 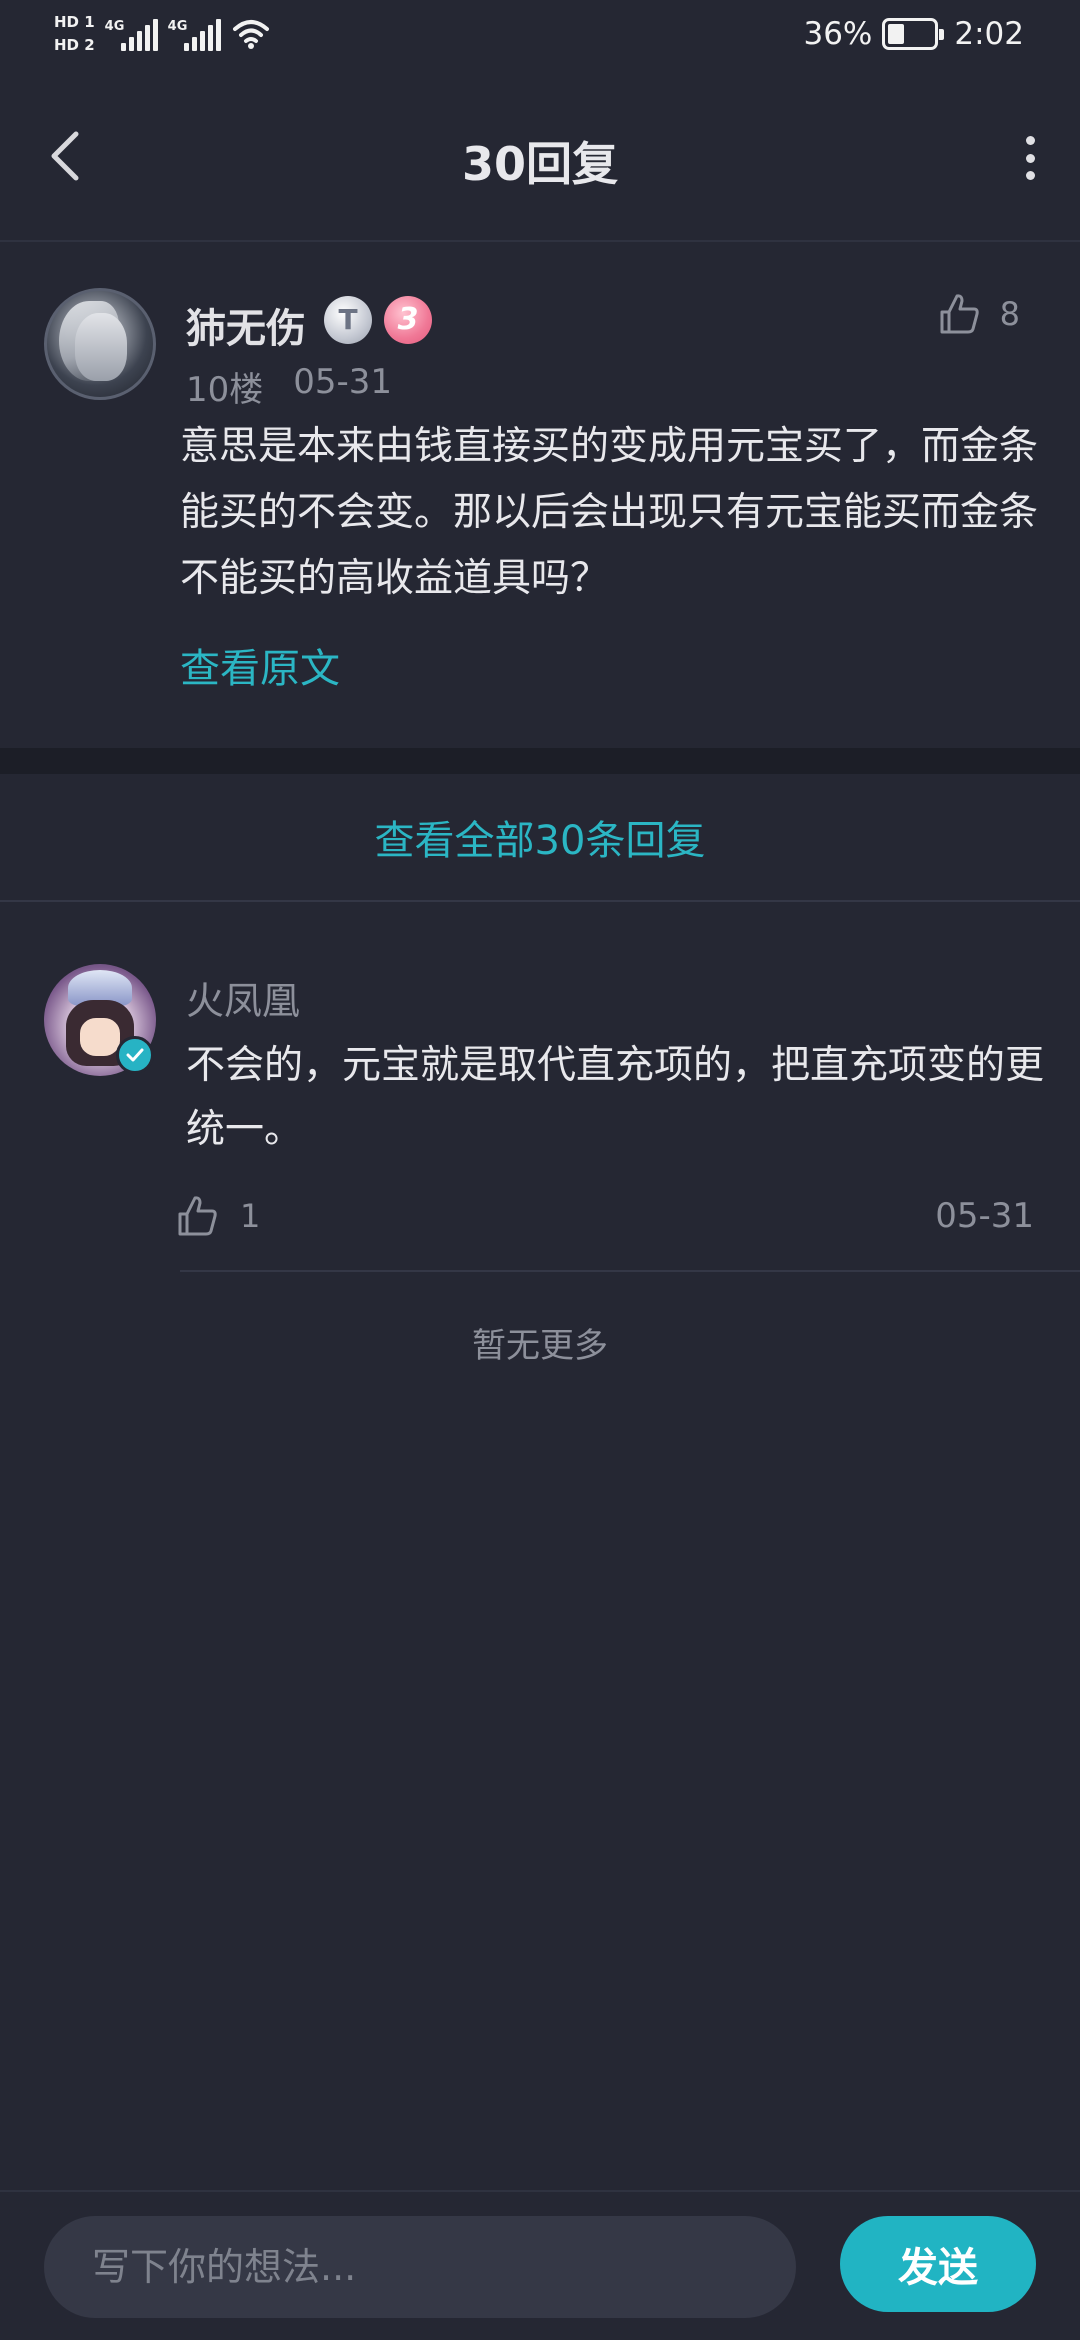 What do you see at coordinates (989, 34) in the screenshot?
I see `clock: 2:02` at bounding box center [989, 34].